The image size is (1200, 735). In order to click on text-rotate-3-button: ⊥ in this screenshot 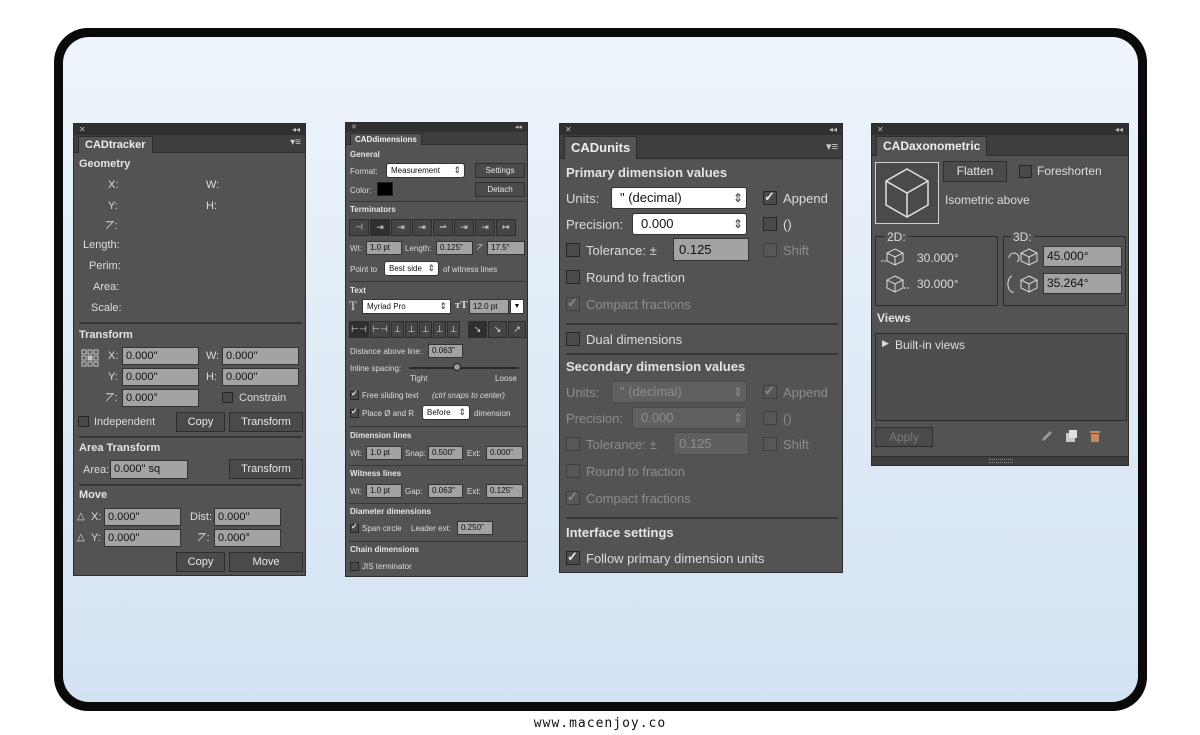, I will do `click(425, 329)`.